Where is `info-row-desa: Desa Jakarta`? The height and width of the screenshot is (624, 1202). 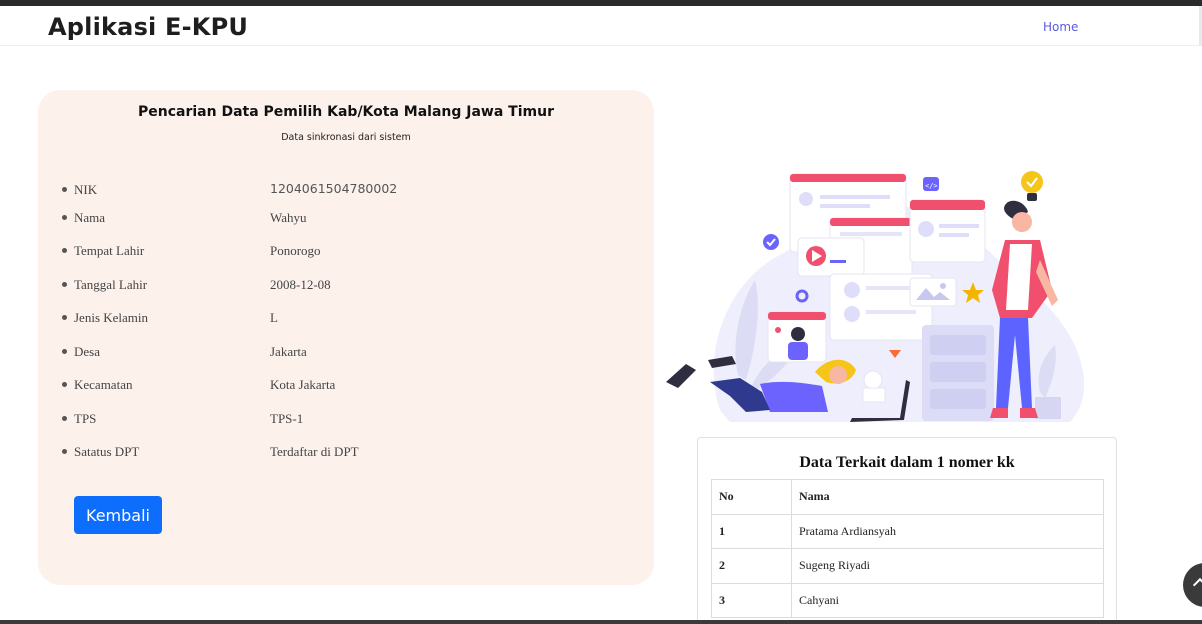
info-row-desa: Desa Jakarta is located at coordinates (340, 352).